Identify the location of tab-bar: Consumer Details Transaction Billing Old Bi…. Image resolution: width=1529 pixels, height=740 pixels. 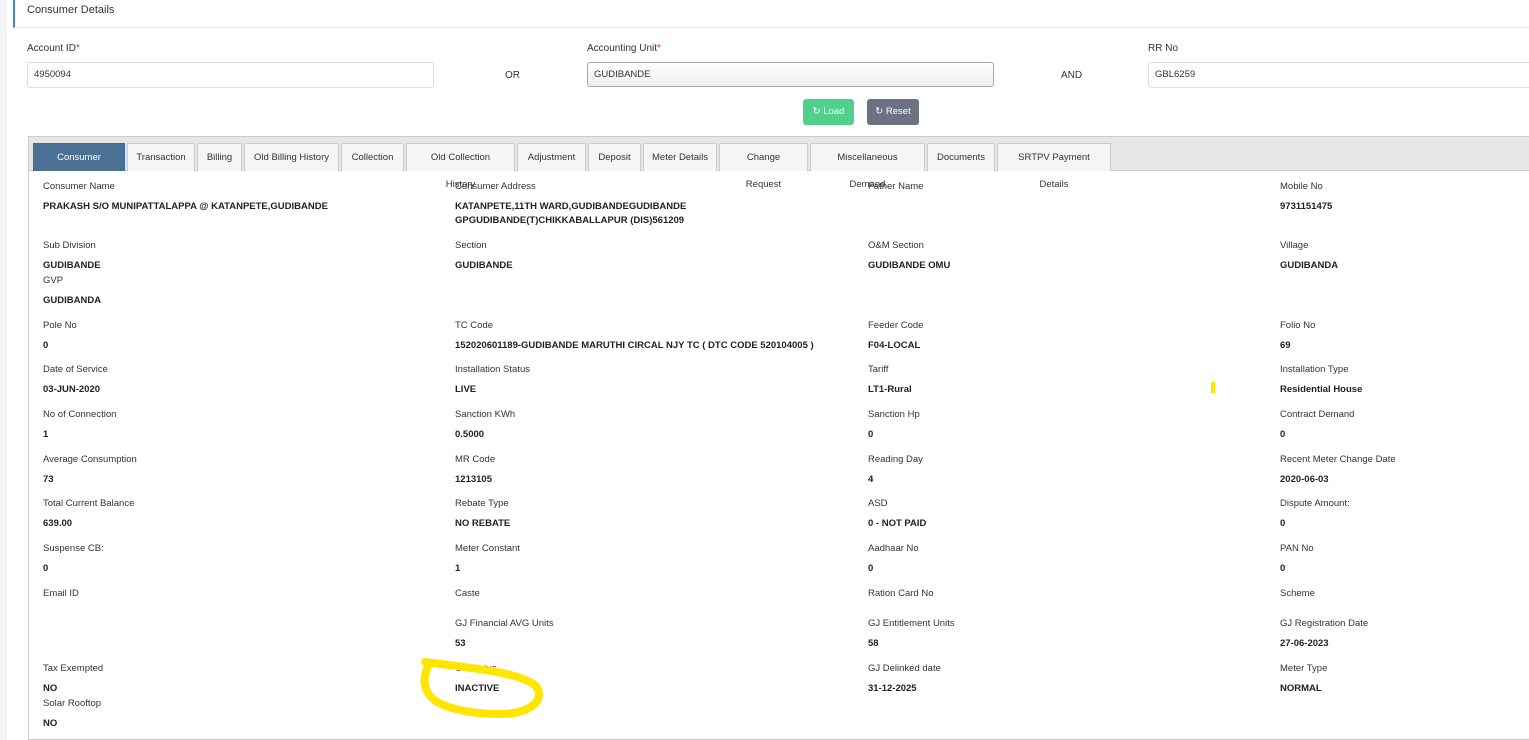
(779, 163).